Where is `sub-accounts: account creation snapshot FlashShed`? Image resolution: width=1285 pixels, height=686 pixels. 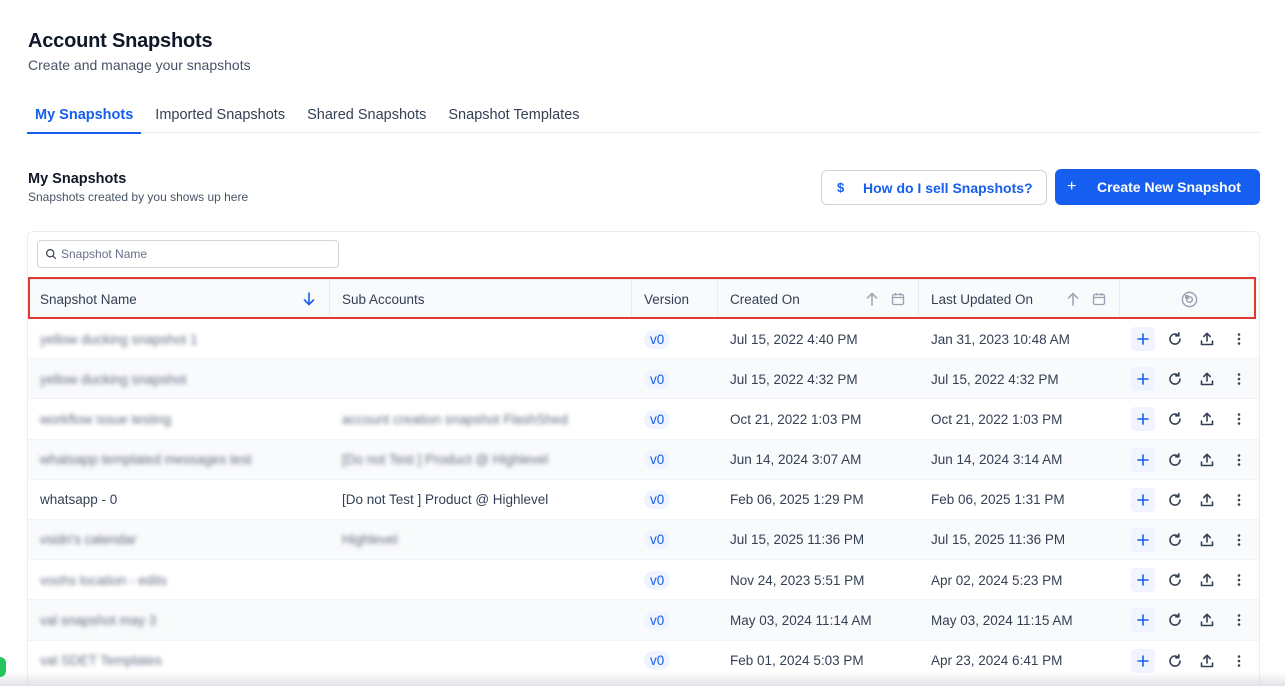
sub-accounts: account creation snapshot FlashShed is located at coordinates (455, 419).